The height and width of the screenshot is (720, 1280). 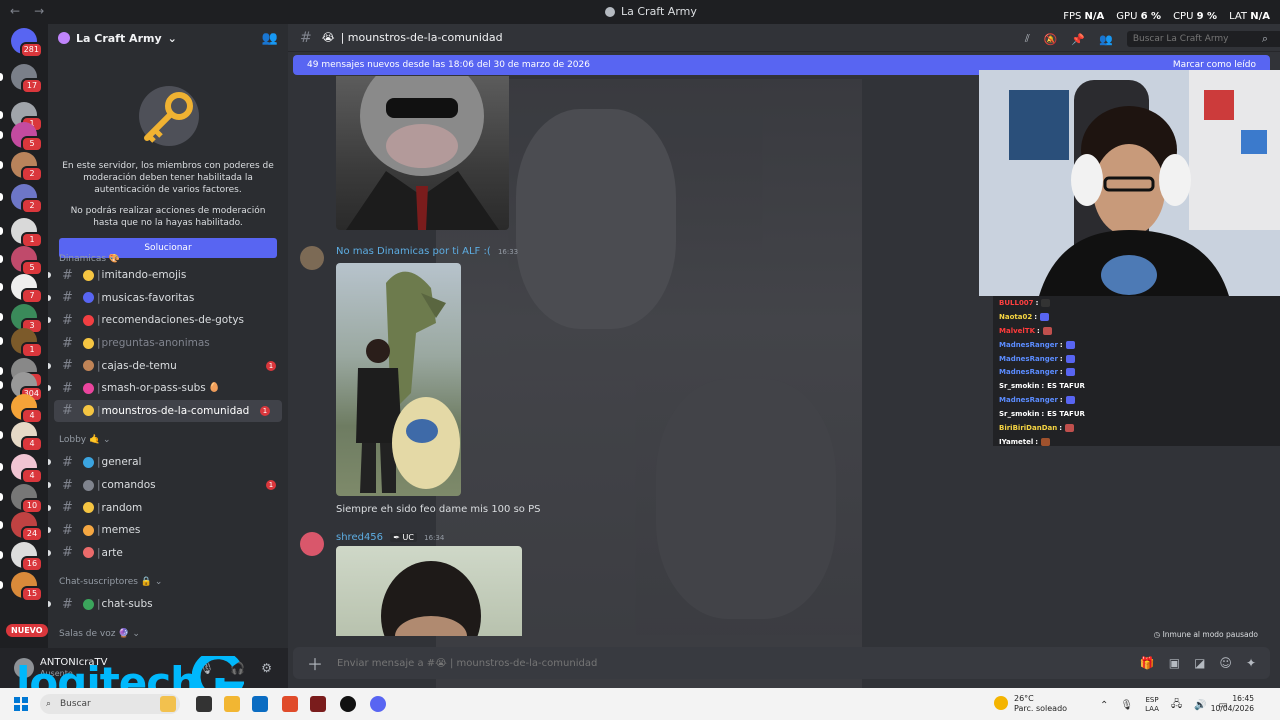 I want to click on server-icon: 24, so click(x=27, y=527).